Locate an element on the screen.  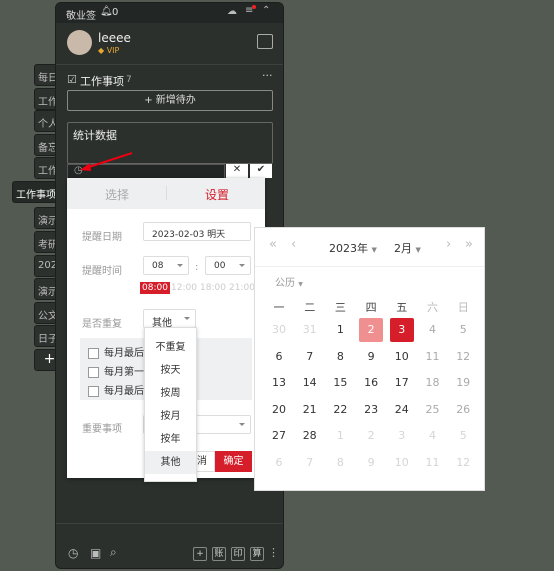
confirm-edit-icon: ✔ is located at coordinates (261, 171).